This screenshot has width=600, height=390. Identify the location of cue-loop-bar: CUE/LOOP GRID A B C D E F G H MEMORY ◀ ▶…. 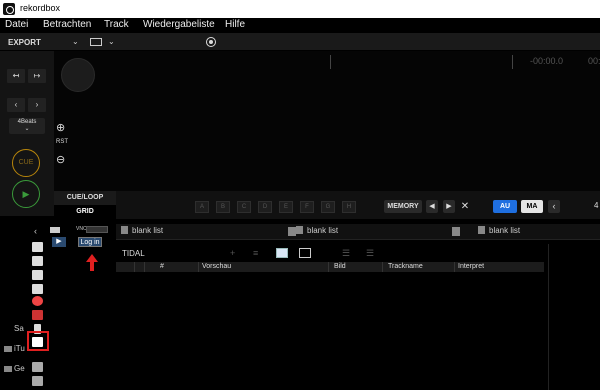
(327, 205).